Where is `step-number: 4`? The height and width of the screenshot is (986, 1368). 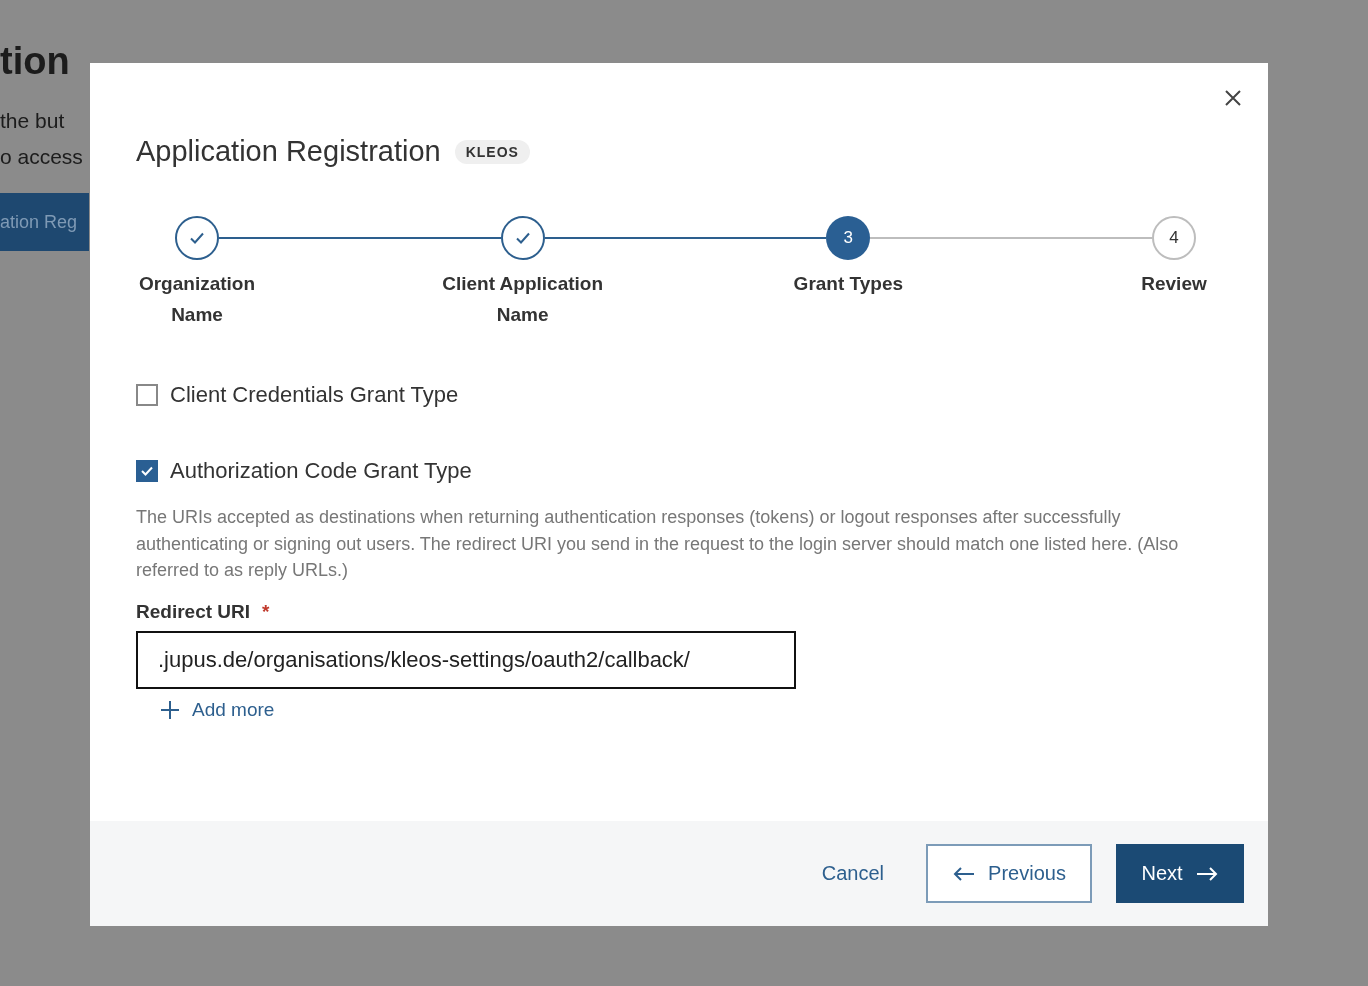 step-number: 4 is located at coordinates (1174, 238).